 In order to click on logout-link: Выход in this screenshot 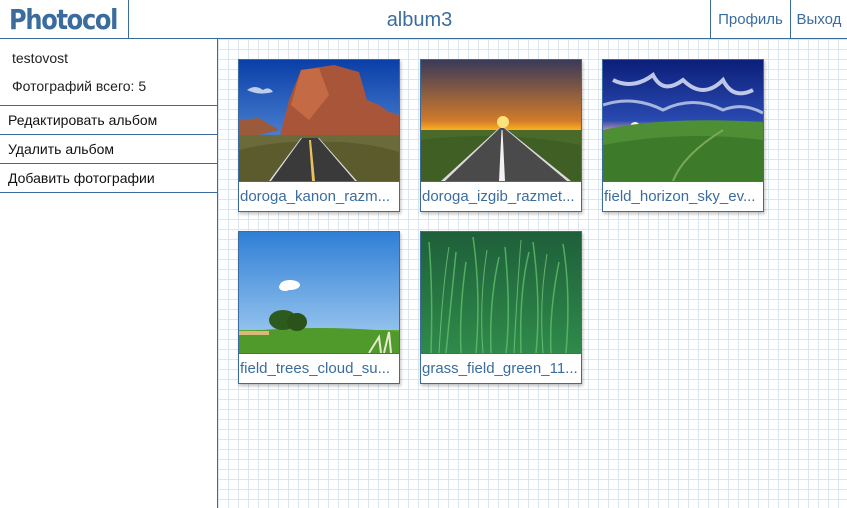, I will do `click(818, 19)`.